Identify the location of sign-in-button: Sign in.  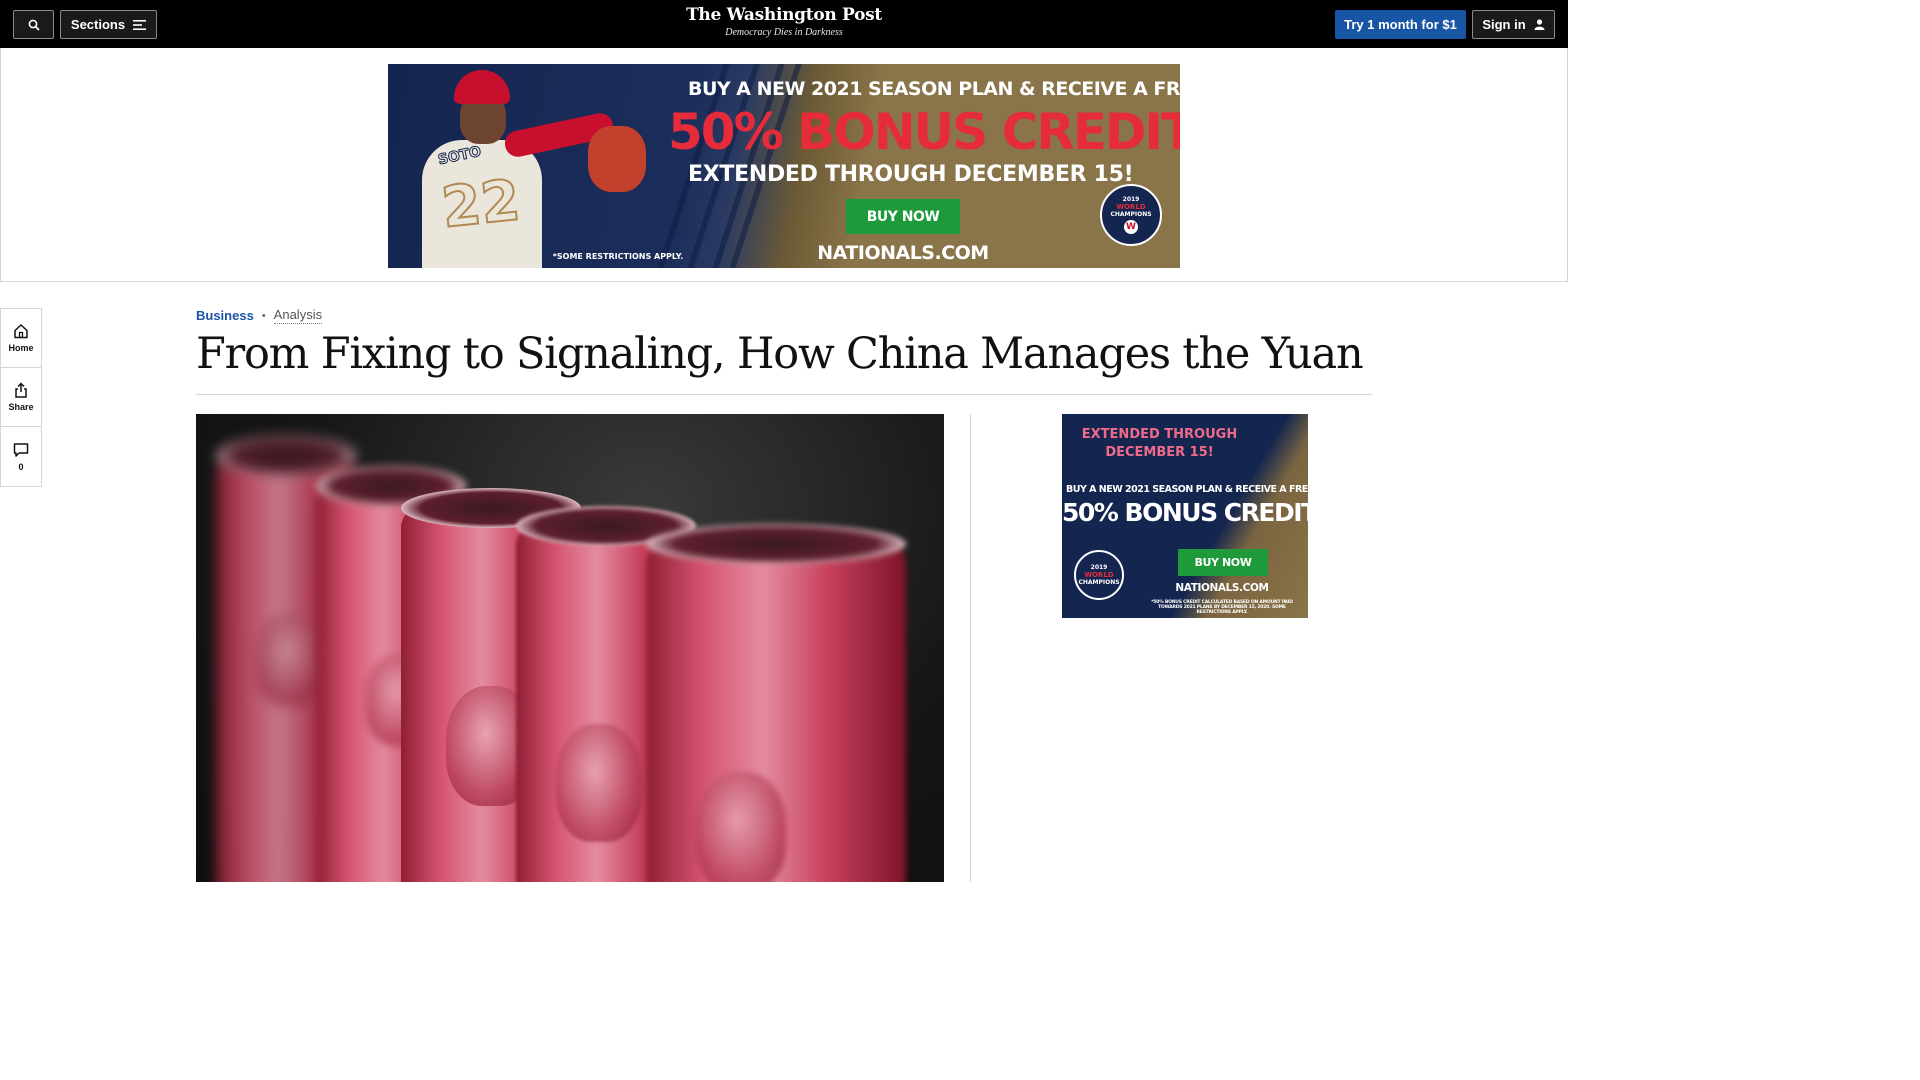
(1513, 24).